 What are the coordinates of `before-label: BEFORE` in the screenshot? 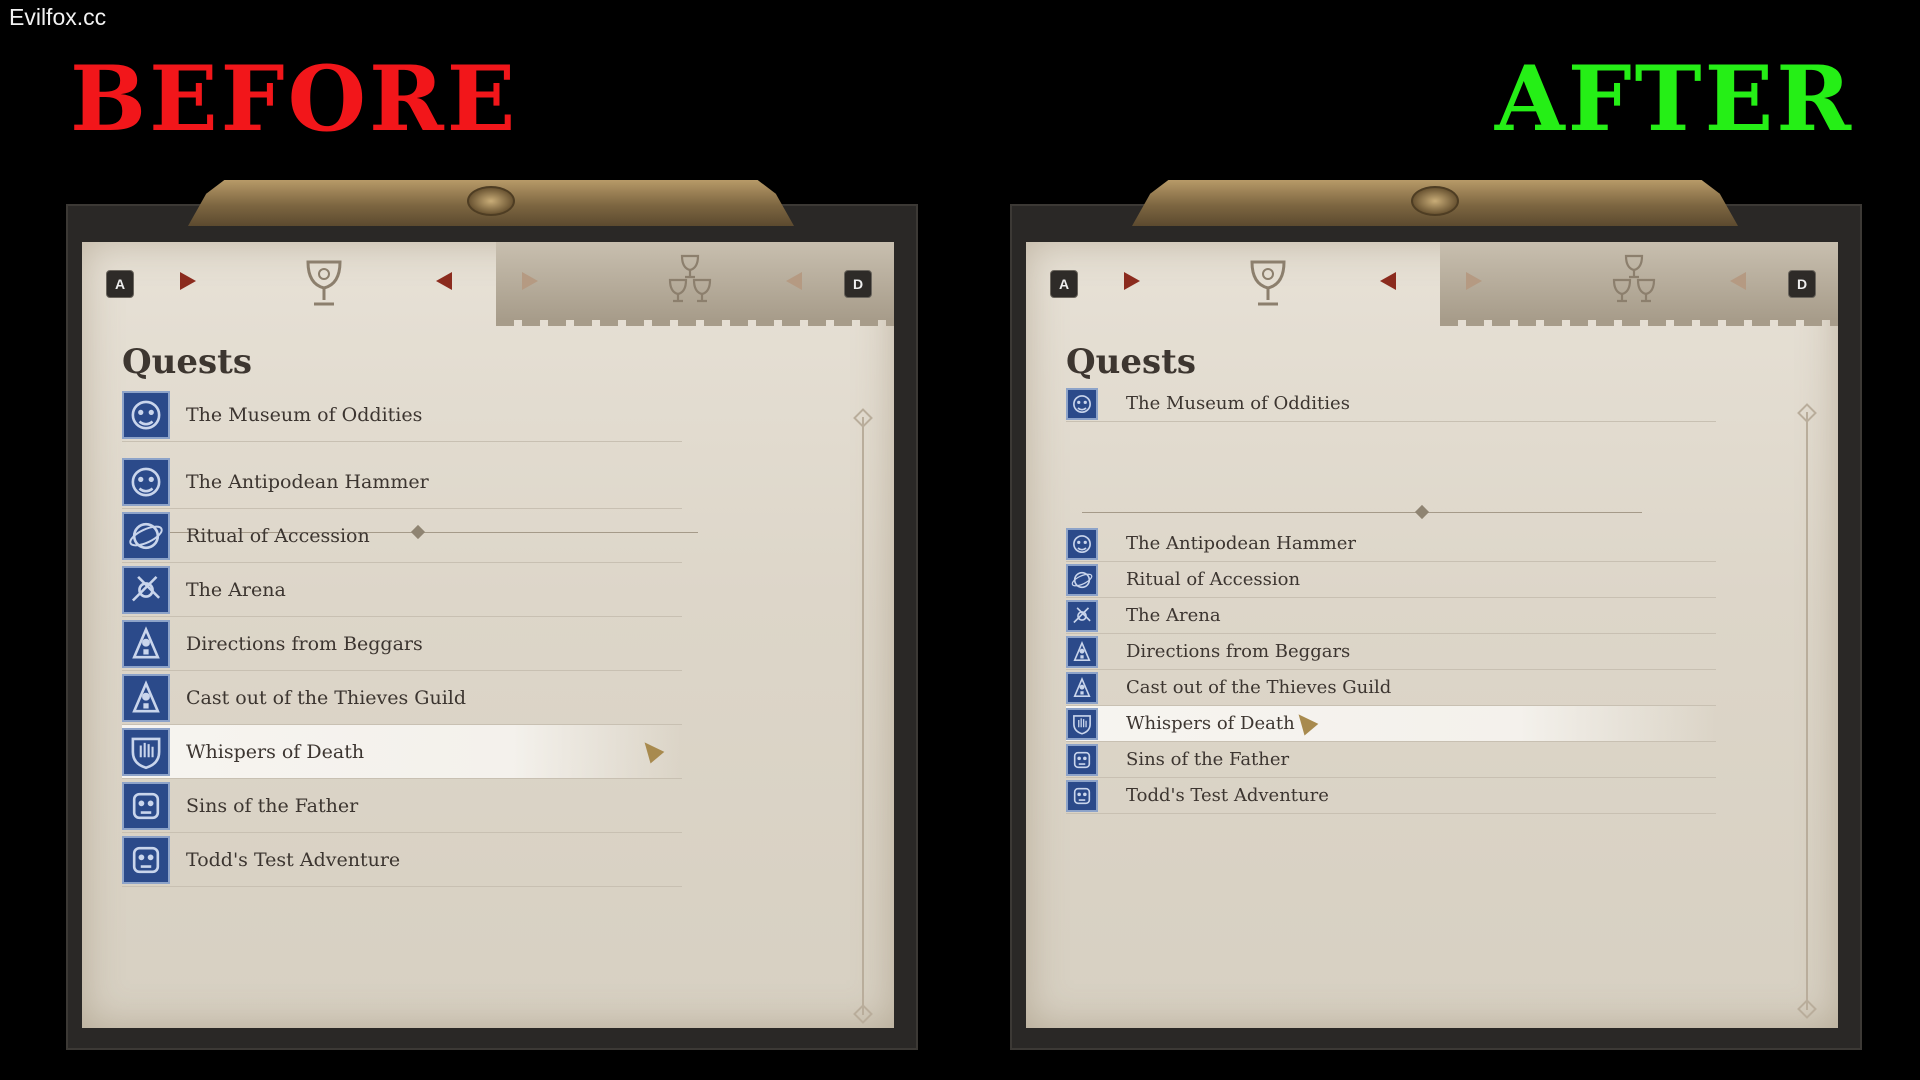 It's located at (294, 99).